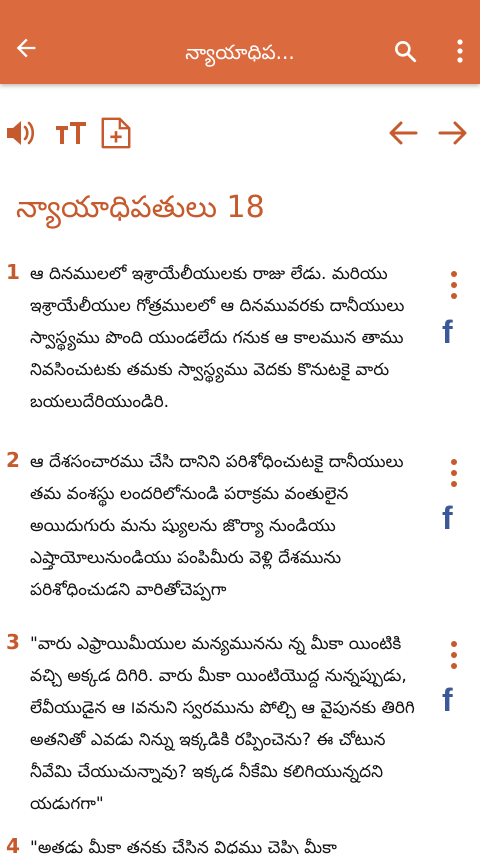  What do you see at coordinates (13, 460) in the screenshot?
I see `verse-number: 2` at bounding box center [13, 460].